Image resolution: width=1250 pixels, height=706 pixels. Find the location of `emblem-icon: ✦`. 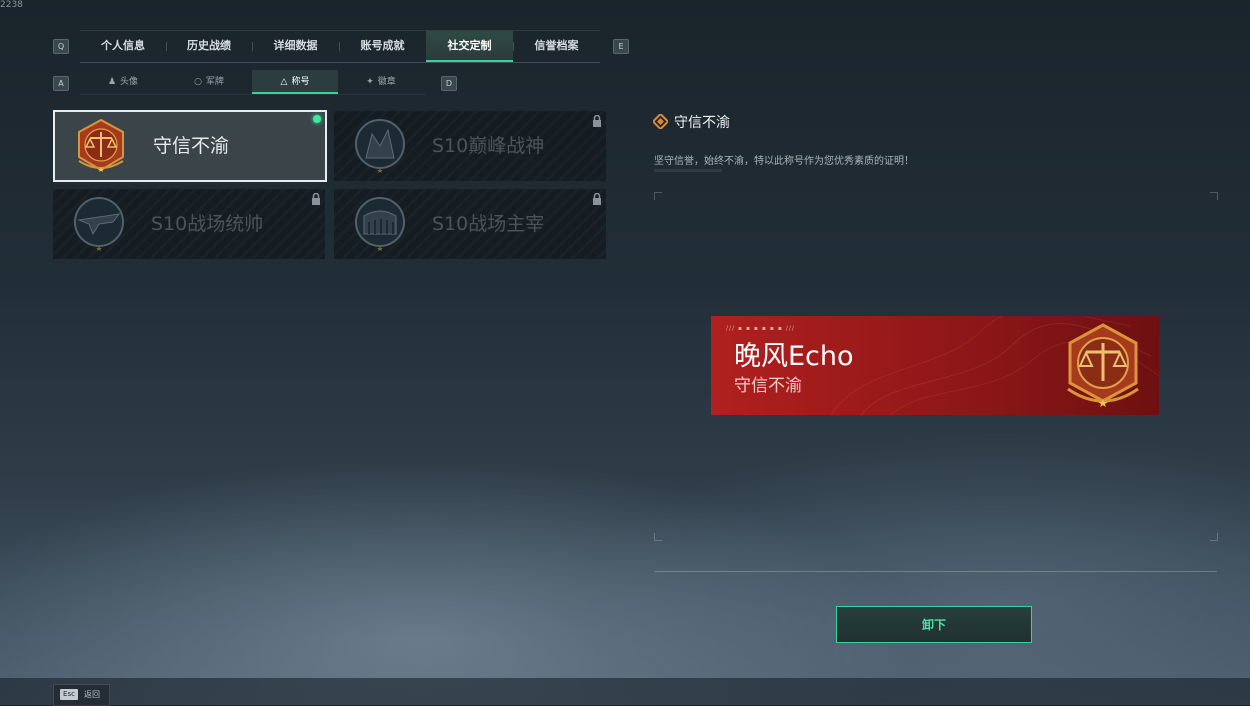

emblem-icon: ✦ is located at coordinates (370, 82).